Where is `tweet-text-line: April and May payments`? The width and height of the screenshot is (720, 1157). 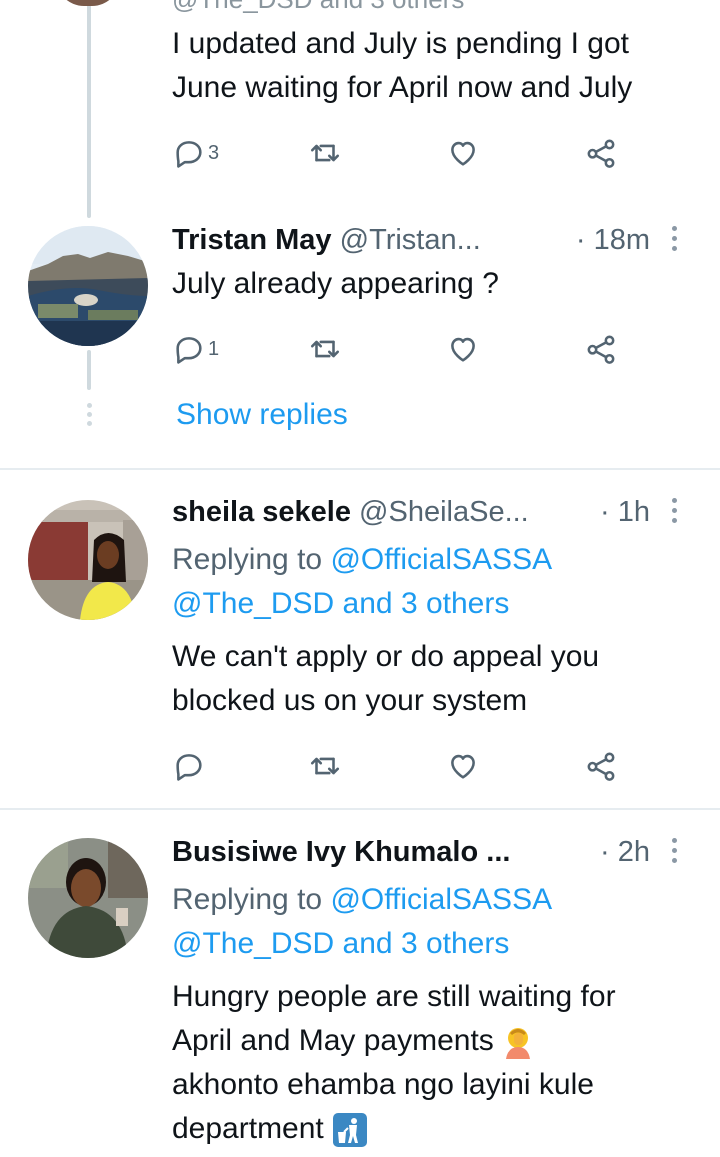
tweet-text-line: April and May payments is located at coordinates (394, 1041).